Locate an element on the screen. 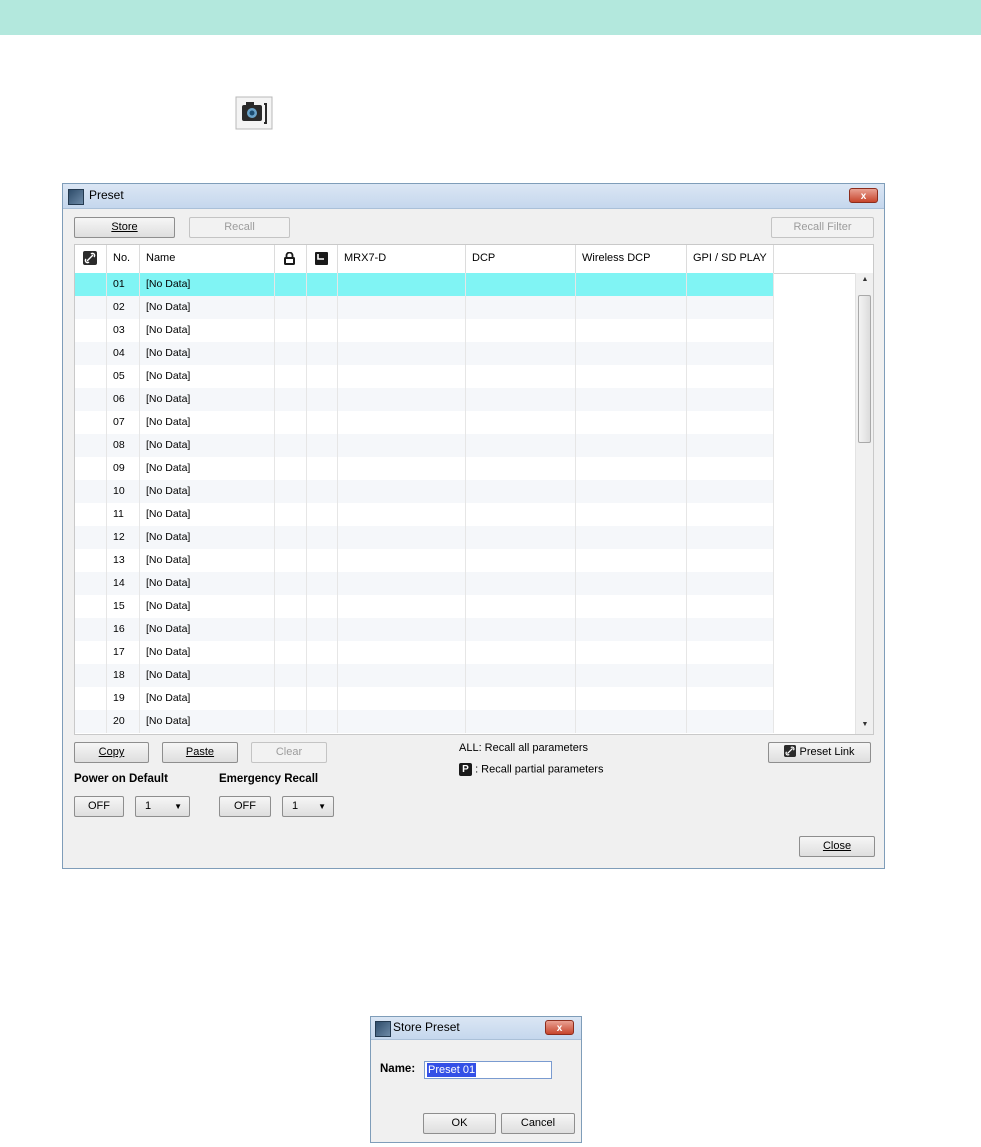 The height and width of the screenshot is (1147, 981). table-row: 16 [No Data] is located at coordinates (424, 629).